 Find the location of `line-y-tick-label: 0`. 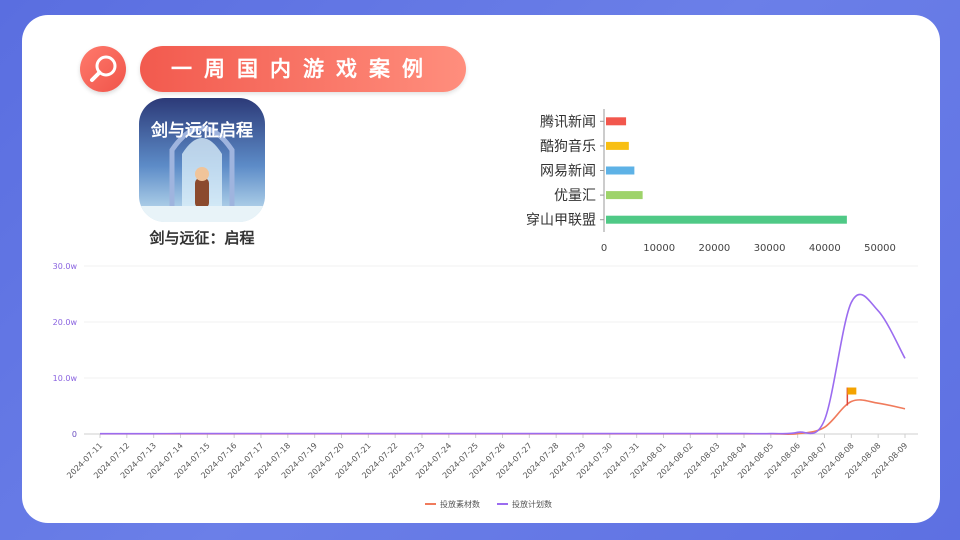

line-y-tick-label: 0 is located at coordinates (74, 434).